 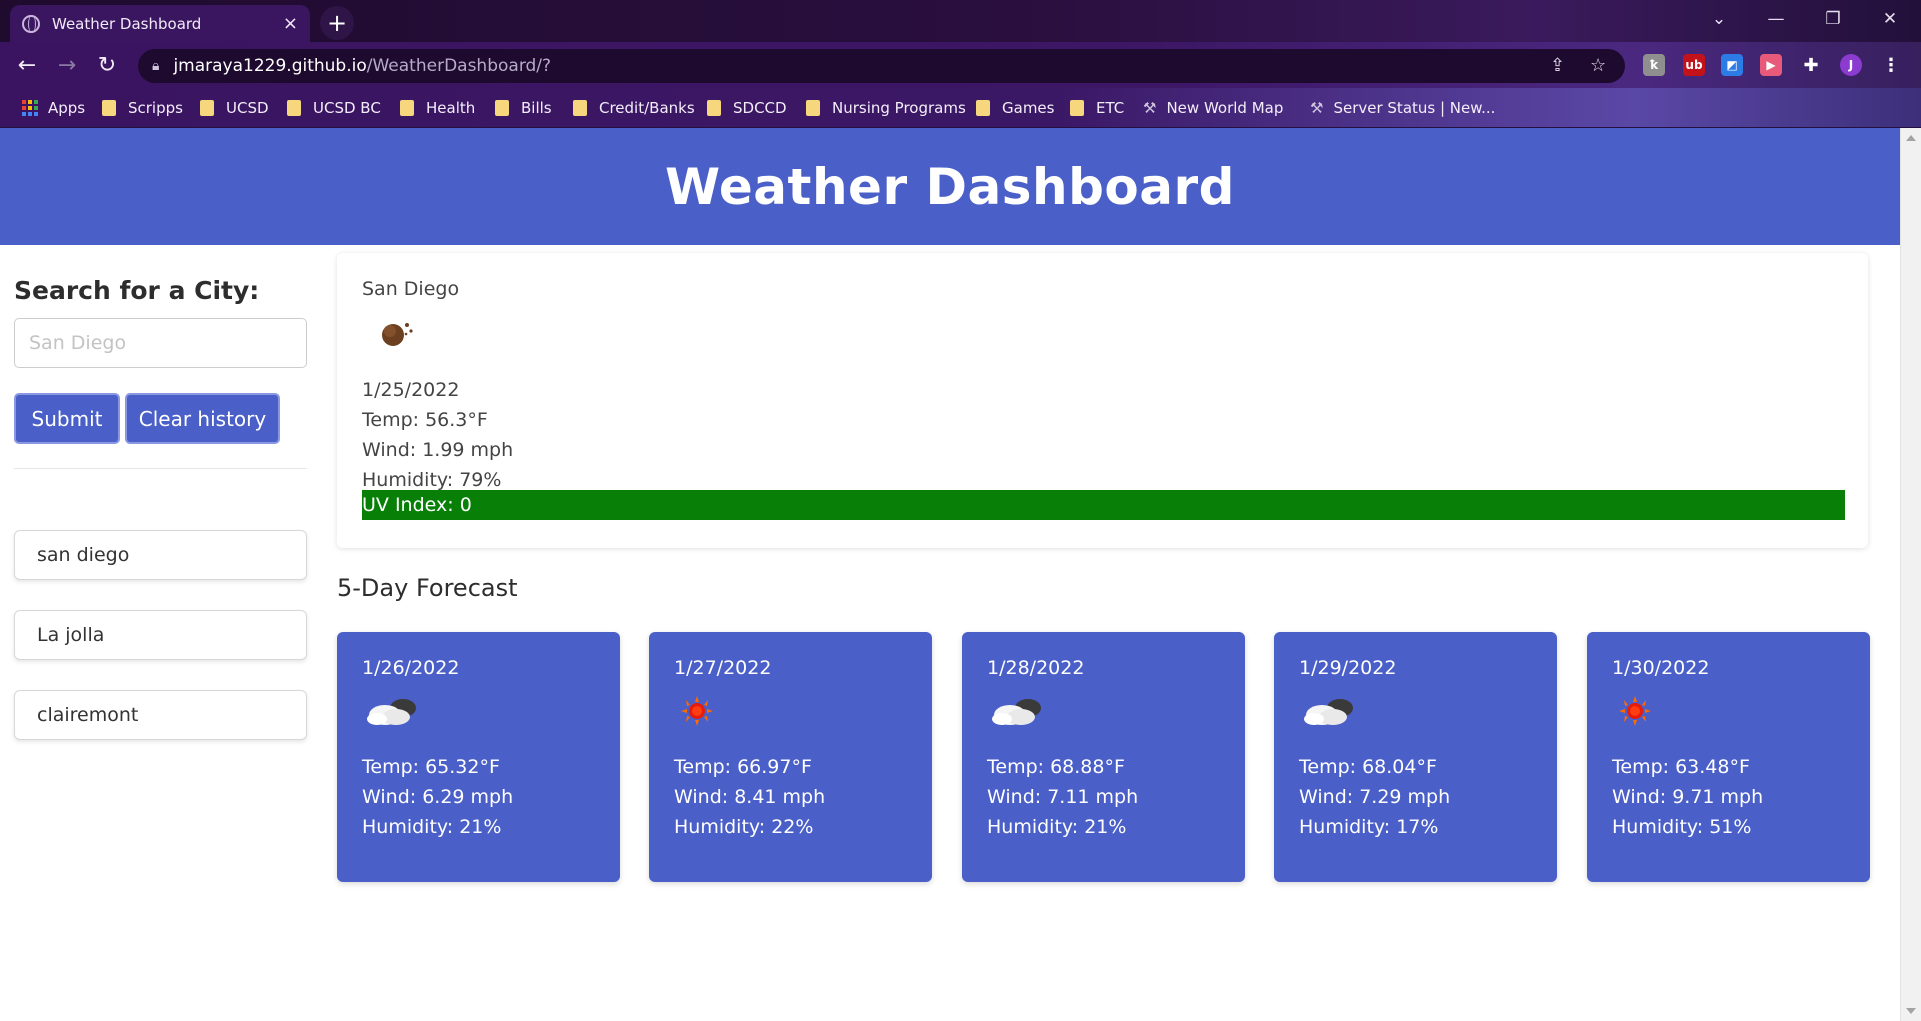 I want to click on bookmark-item: Nursing Programs, so click(x=886, y=108).